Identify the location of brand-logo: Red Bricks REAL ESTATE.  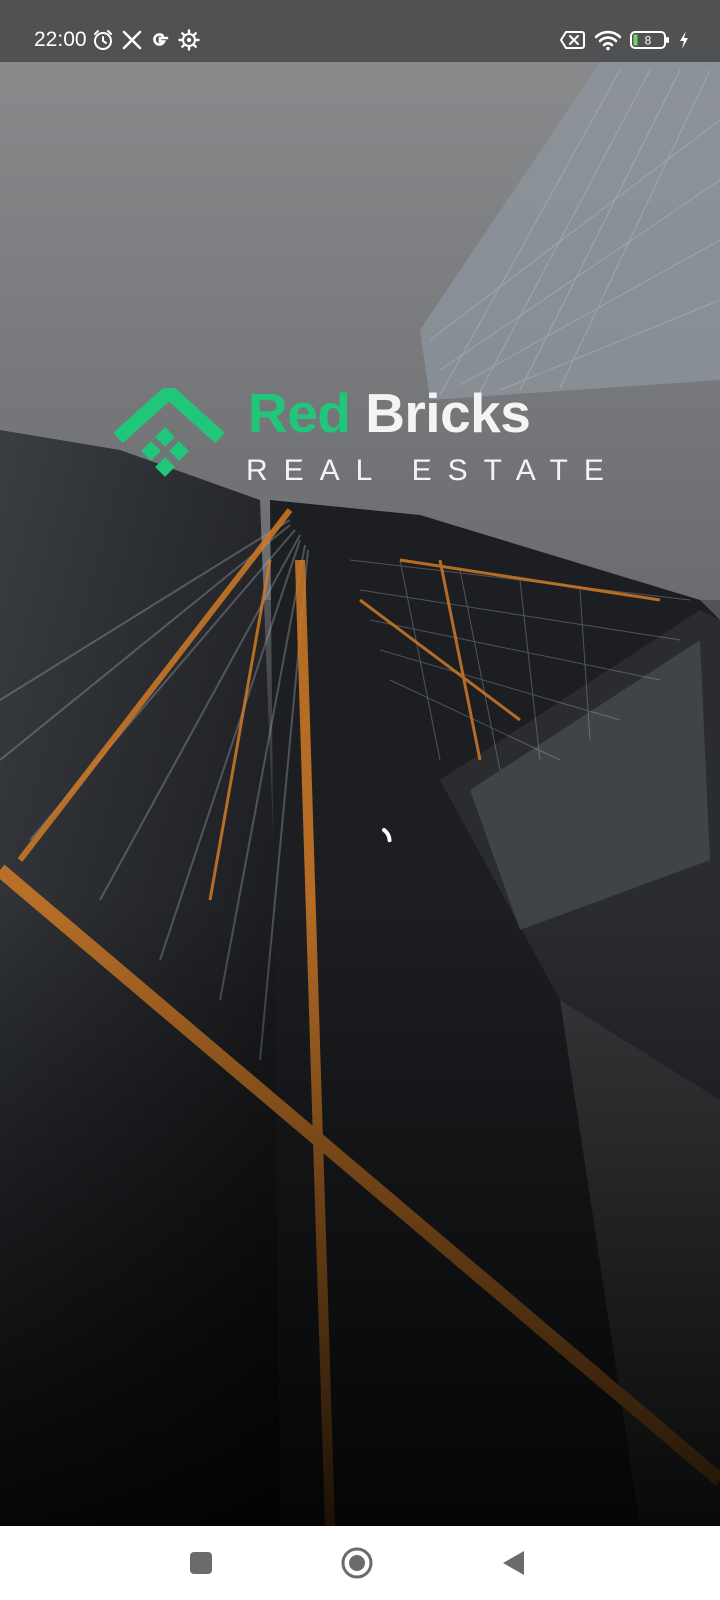
(364, 442).